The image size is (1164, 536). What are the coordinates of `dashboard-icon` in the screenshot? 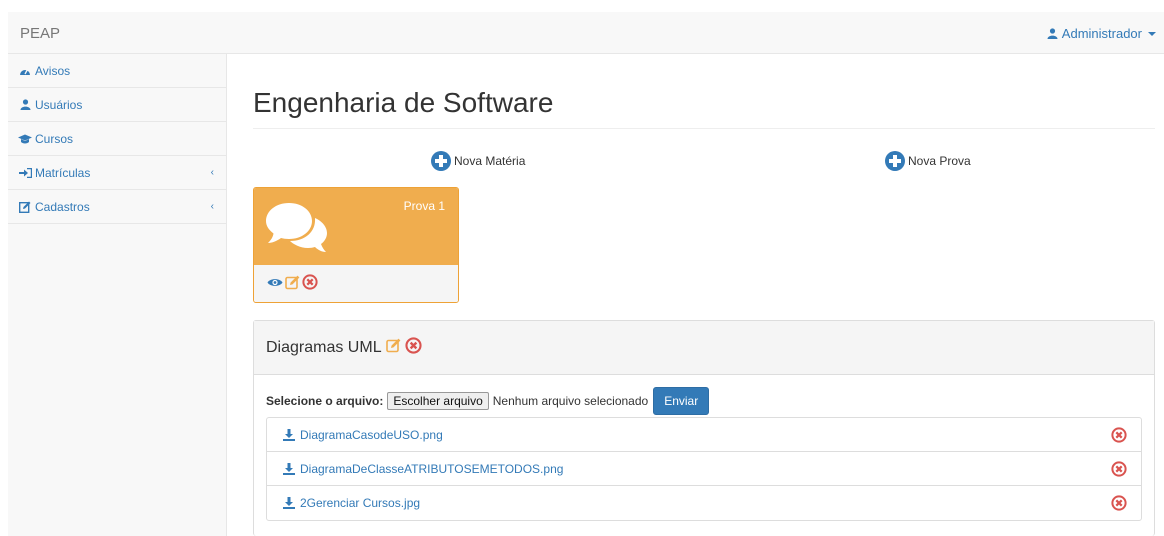 It's located at (25, 71).